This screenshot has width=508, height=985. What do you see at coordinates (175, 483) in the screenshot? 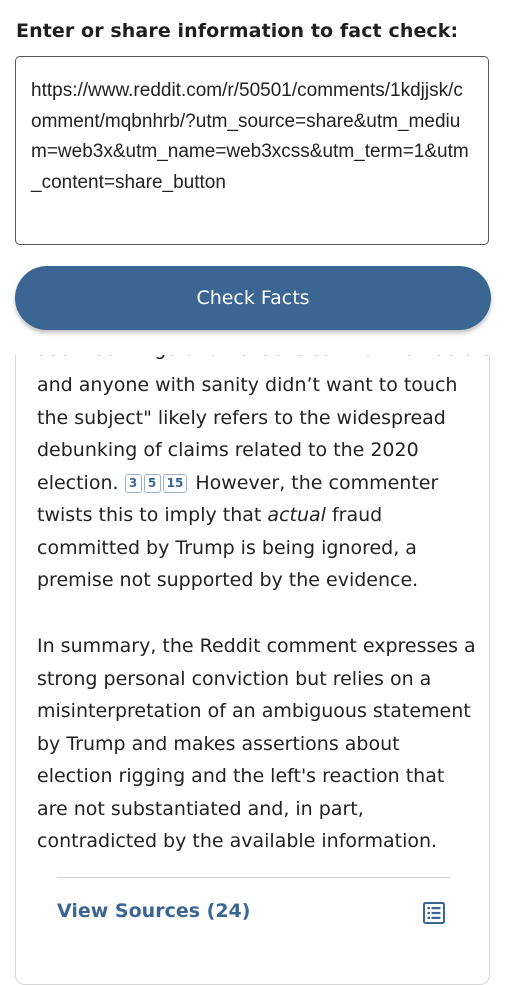
I see `citation-badge: 15` at bounding box center [175, 483].